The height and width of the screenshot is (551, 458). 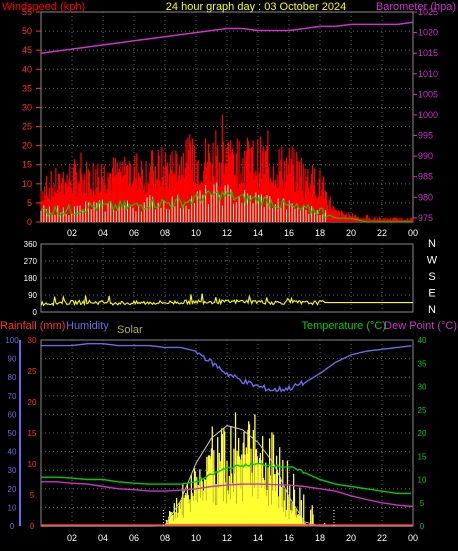 What do you see at coordinates (344, 326) in the screenshot?
I see `temp-axis-label: Temperature (°C)` at bounding box center [344, 326].